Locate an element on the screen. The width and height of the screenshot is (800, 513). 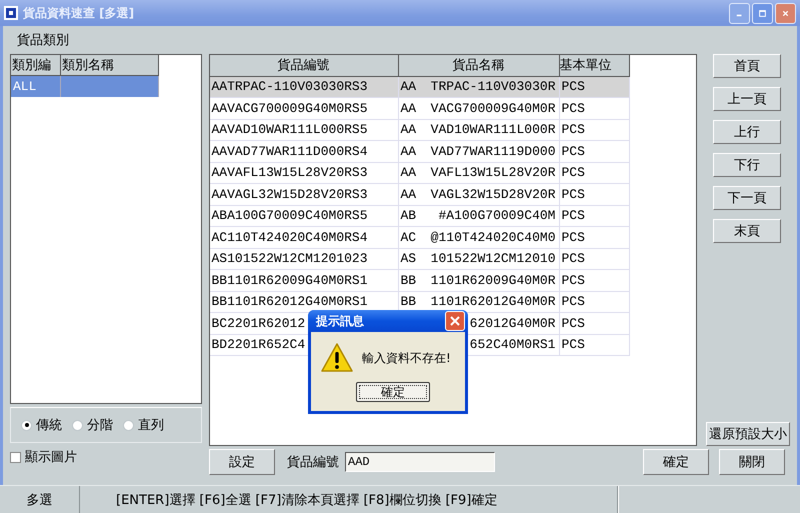
show-images-checkbox: 顯示圖片 is located at coordinates (106, 456).